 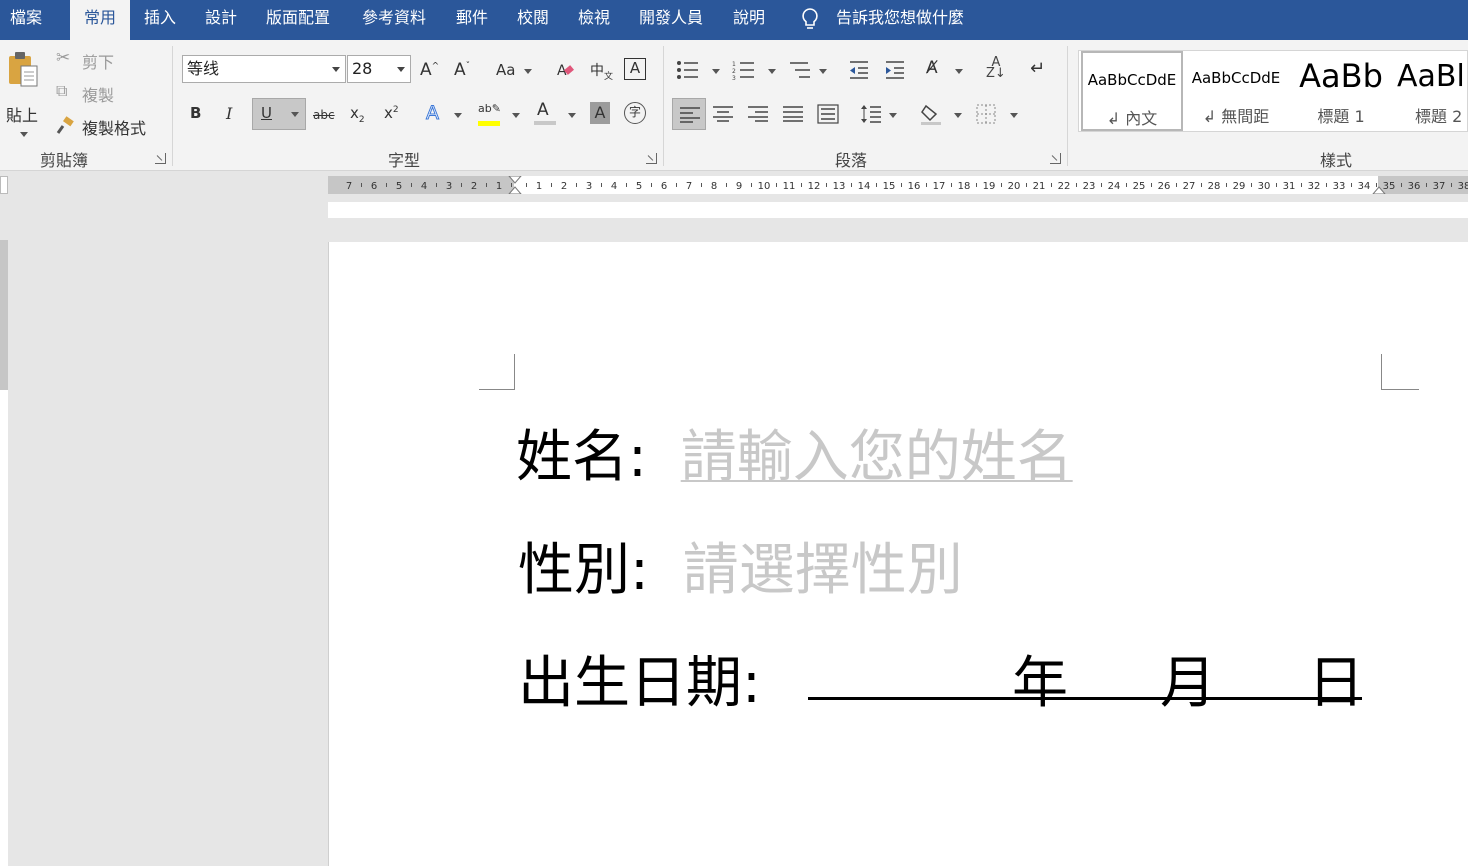 I want to click on subscript-icon: x2, so click(x=357, y=114).